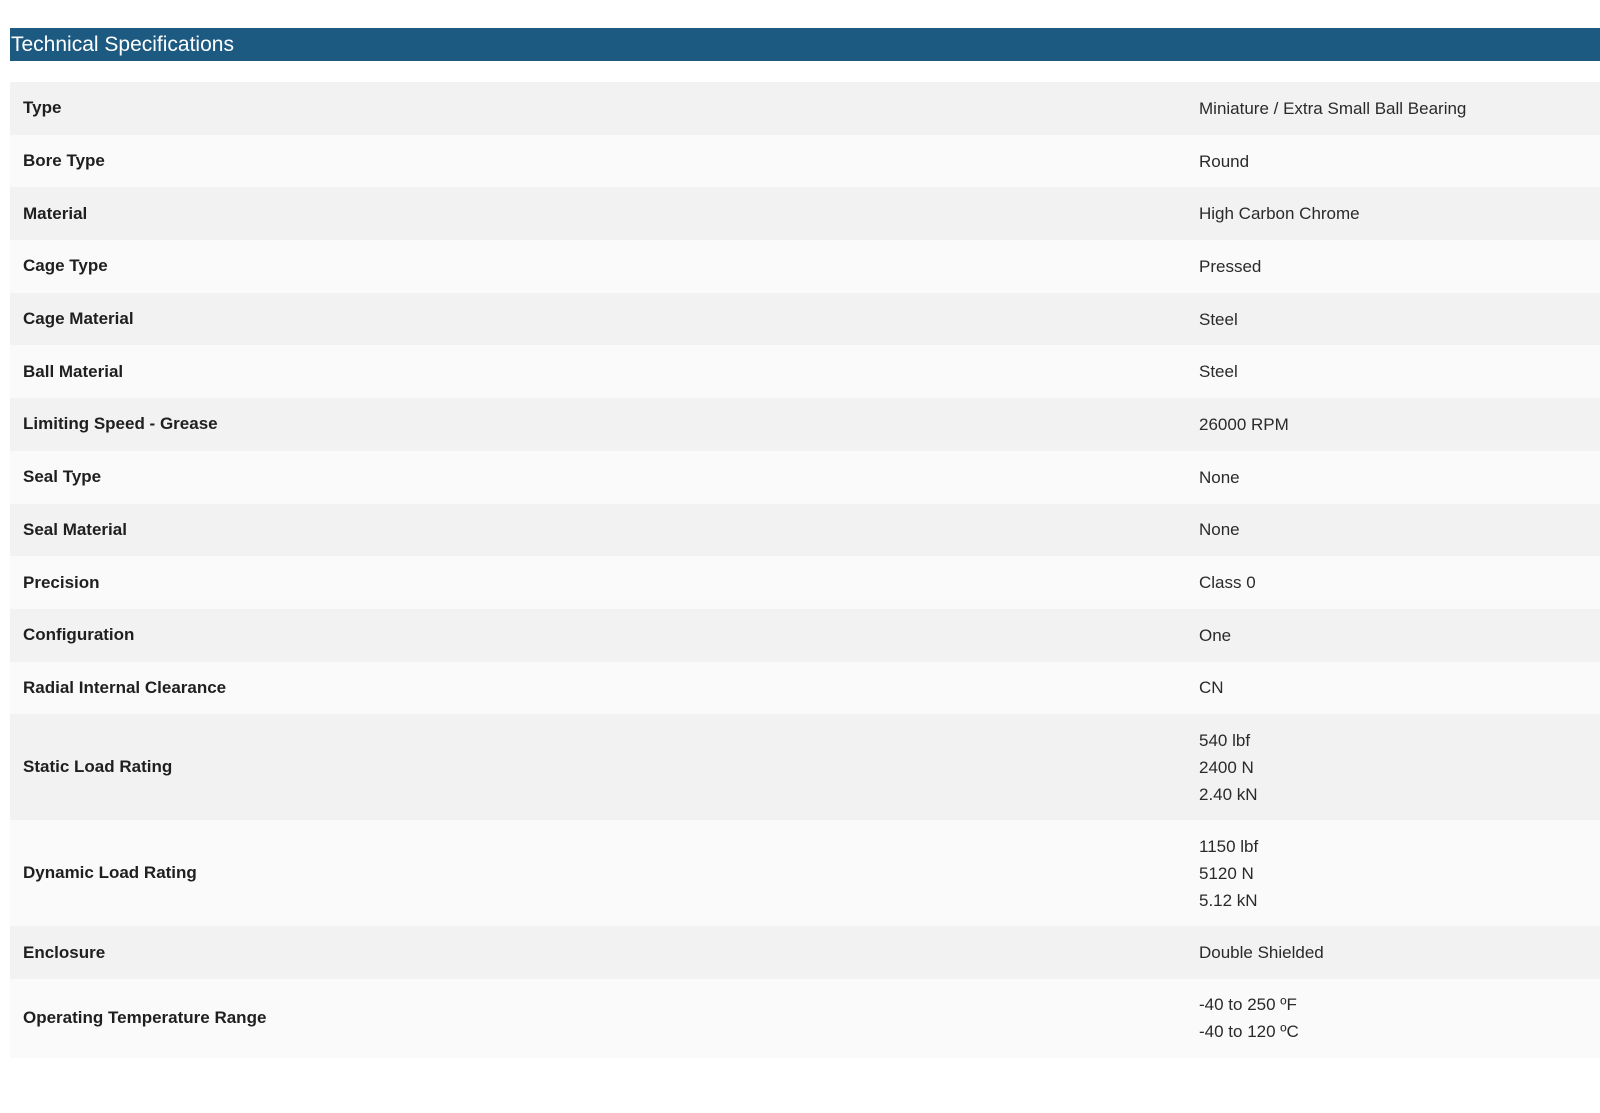 Image resolution: width=1600 pixels, height=1113 pixels. I want to click on spec-value-line: Round, so click(1224, 161).